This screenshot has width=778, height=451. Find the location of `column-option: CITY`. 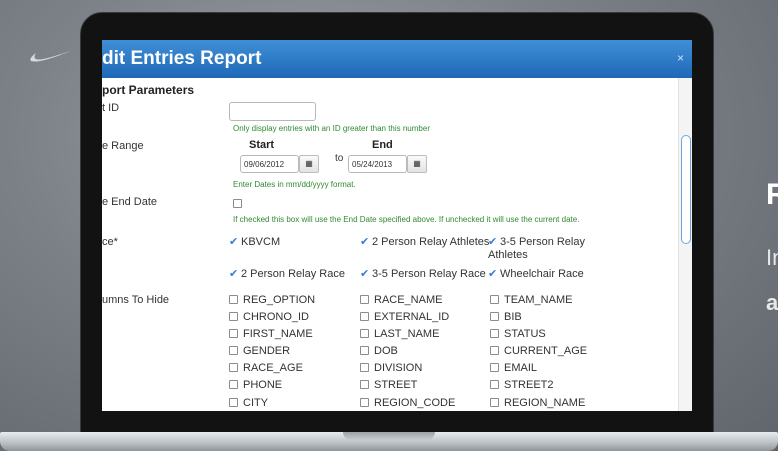

column-option: CITY is located at coordinates (248, 403).